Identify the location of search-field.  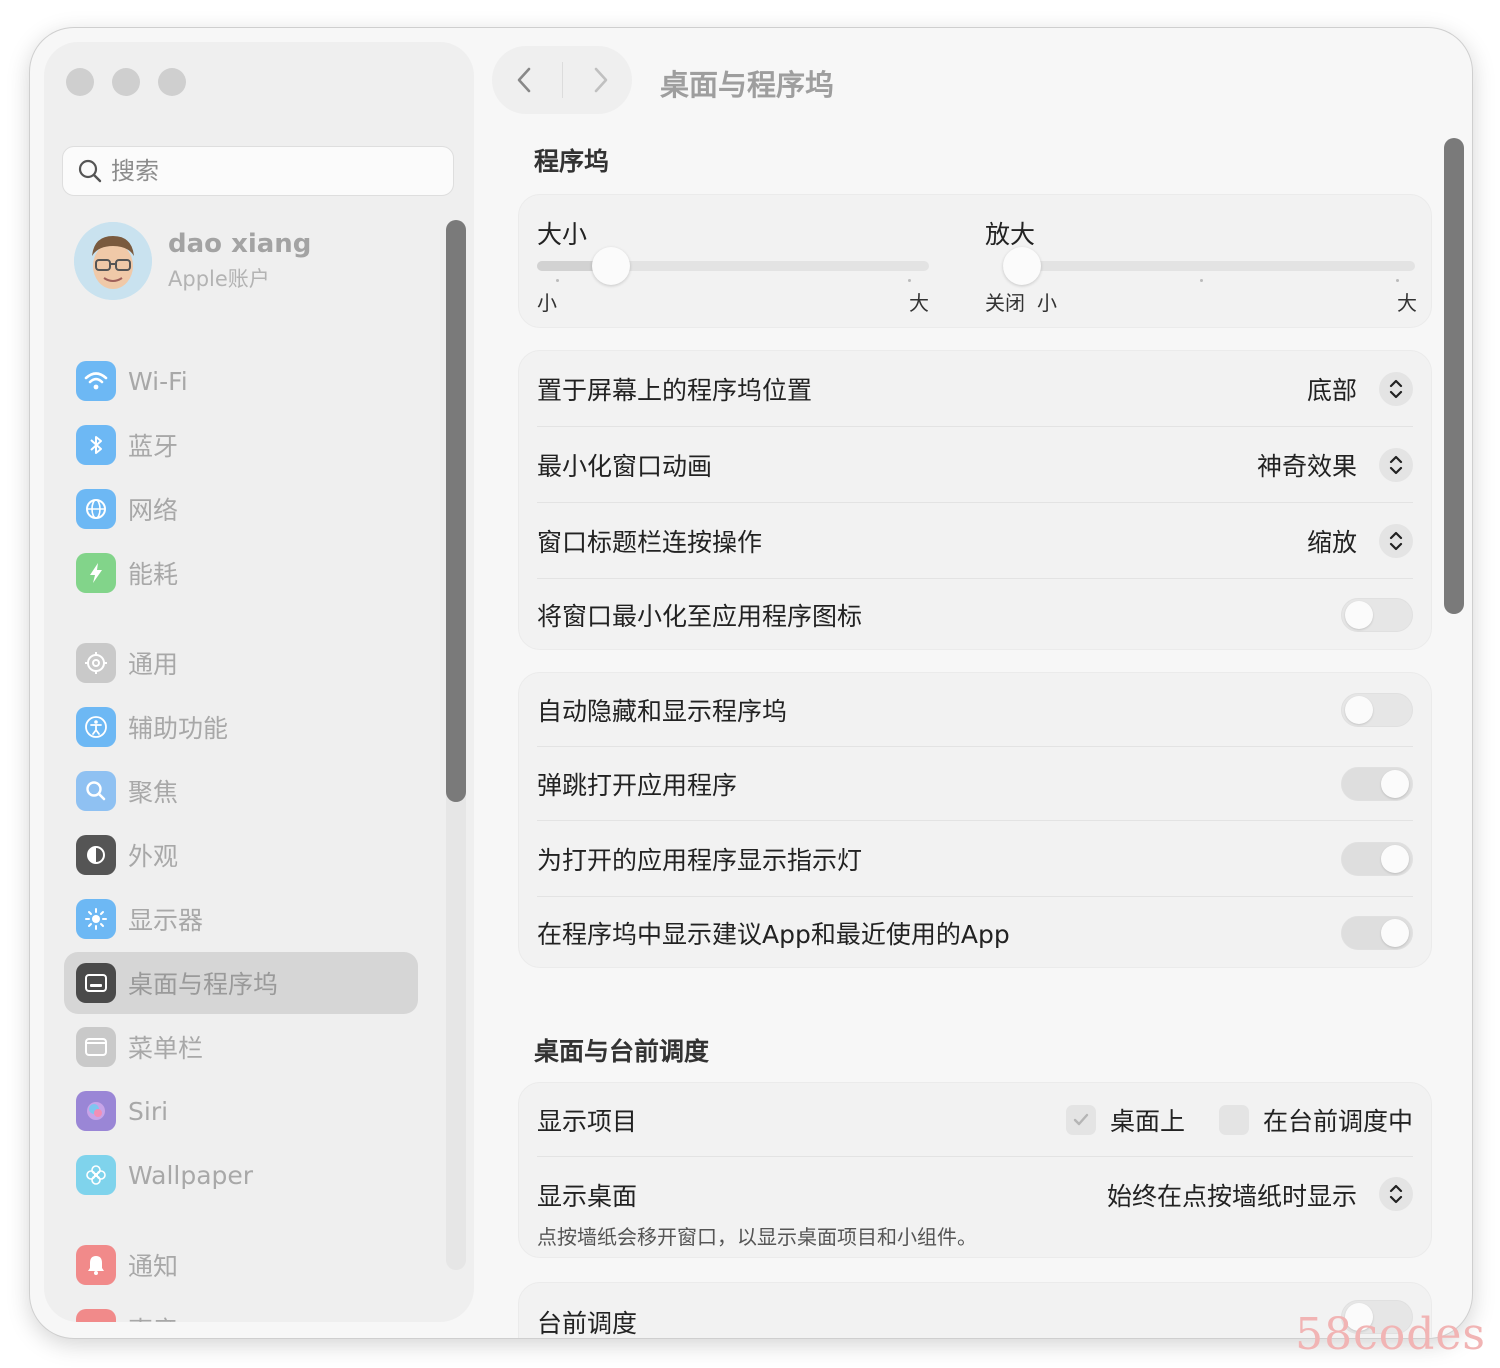
(258, 171).